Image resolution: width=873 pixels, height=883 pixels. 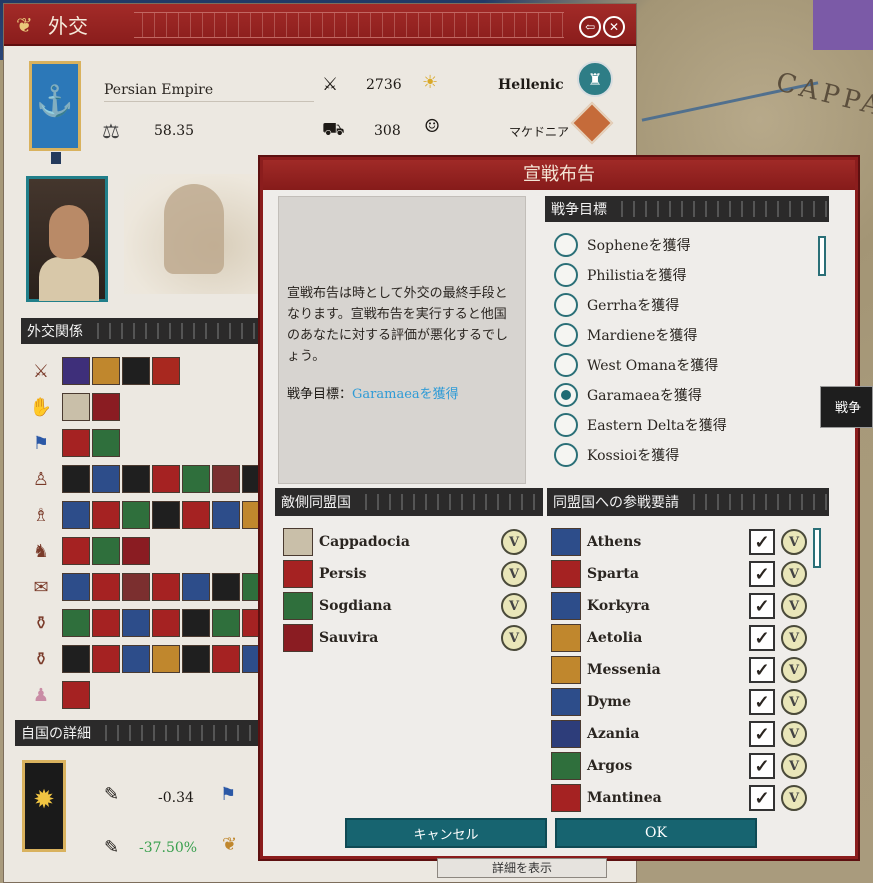 What do you see at coordinates (682, 574) in the screenshot?
I see `call-ally-row: Sparta ✓ V` at bounding box center [682, 574].